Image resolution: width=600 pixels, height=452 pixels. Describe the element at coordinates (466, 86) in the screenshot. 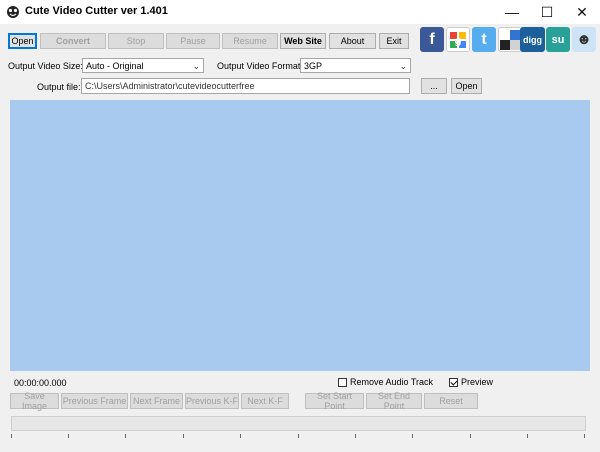

I see `open-folder-button: Open` at that location.